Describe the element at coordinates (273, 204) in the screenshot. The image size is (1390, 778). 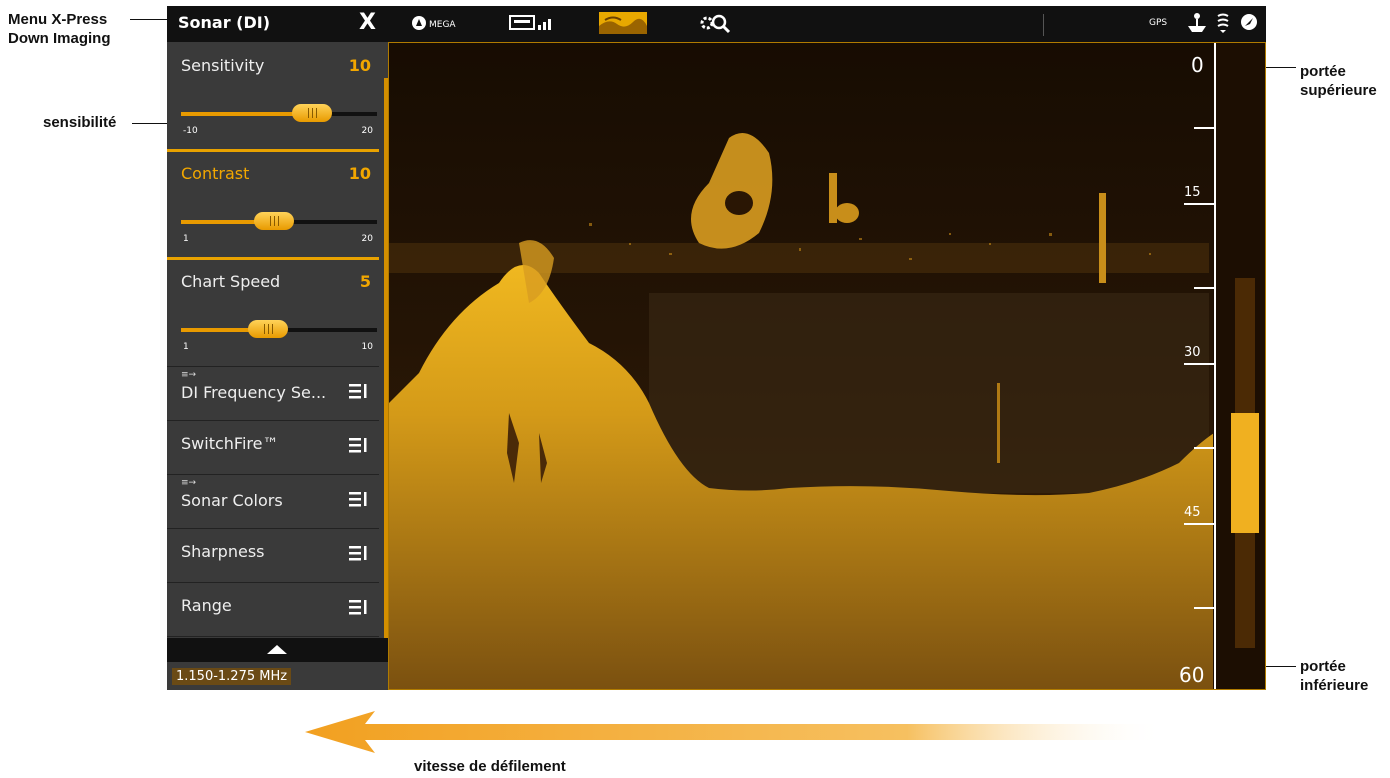
I see `contrast-setting: Contrast 10 1 20` at that location.